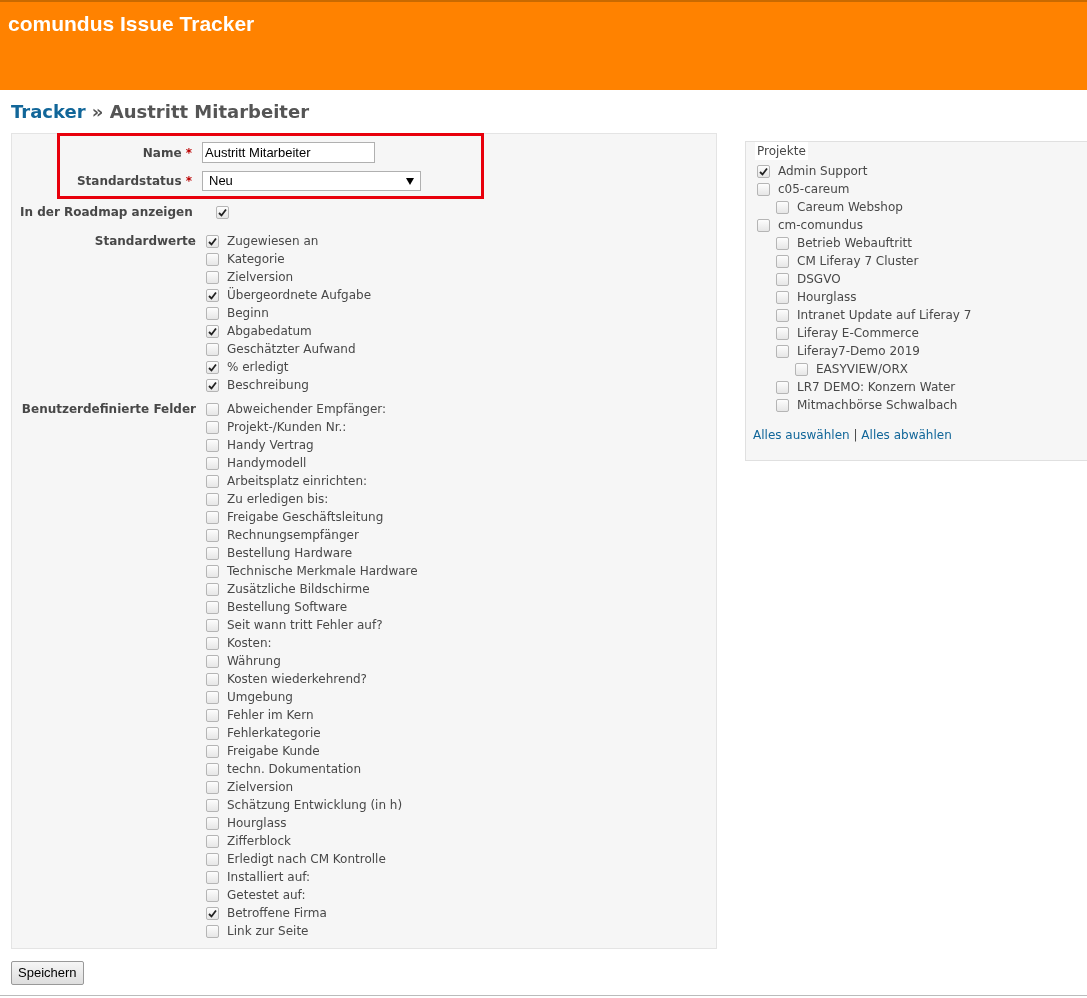 The height and width of the screenshot is (998, 1087). I want to click on option-label: Projekt-/Kunden Nr.:, so click(287, 427).